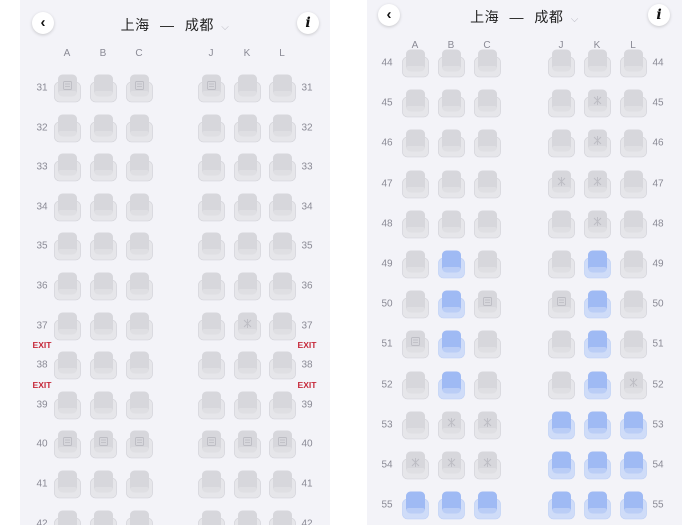 Image resolution: width=700 pixels, height=525 pixels. Describe the element at coordinates (247, 405) in the screenshot. I see `seat-39k-available` at that location.